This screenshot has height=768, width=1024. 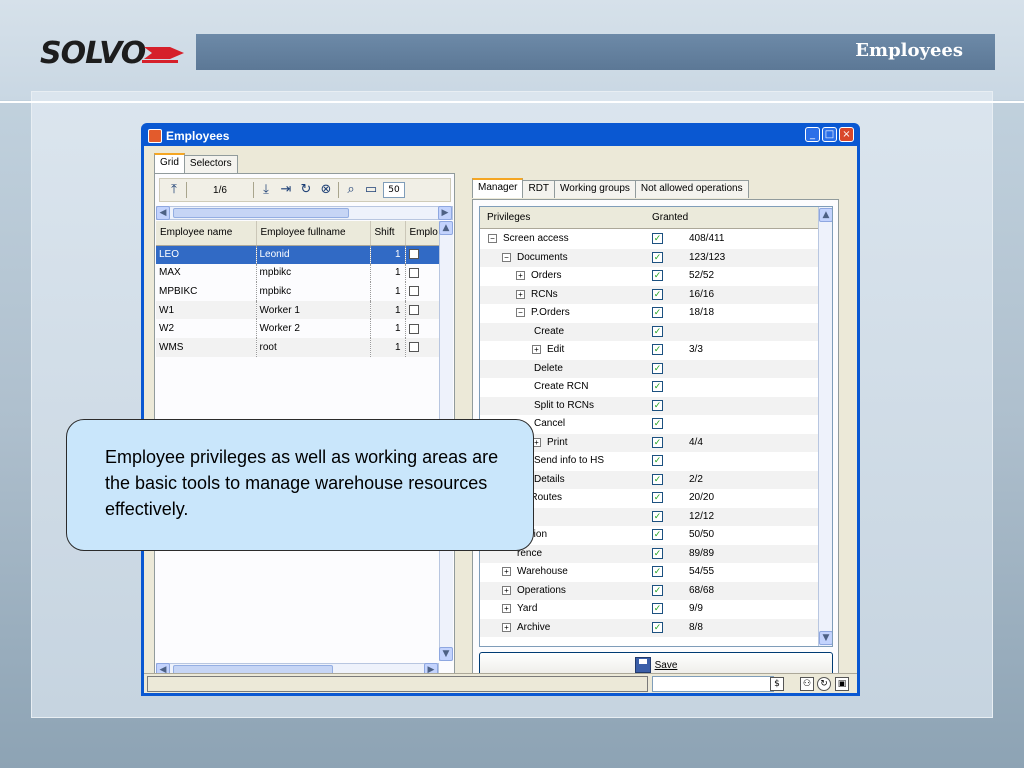 I want to click on privilege-row: Create ✓, so click(x=649, y=331).